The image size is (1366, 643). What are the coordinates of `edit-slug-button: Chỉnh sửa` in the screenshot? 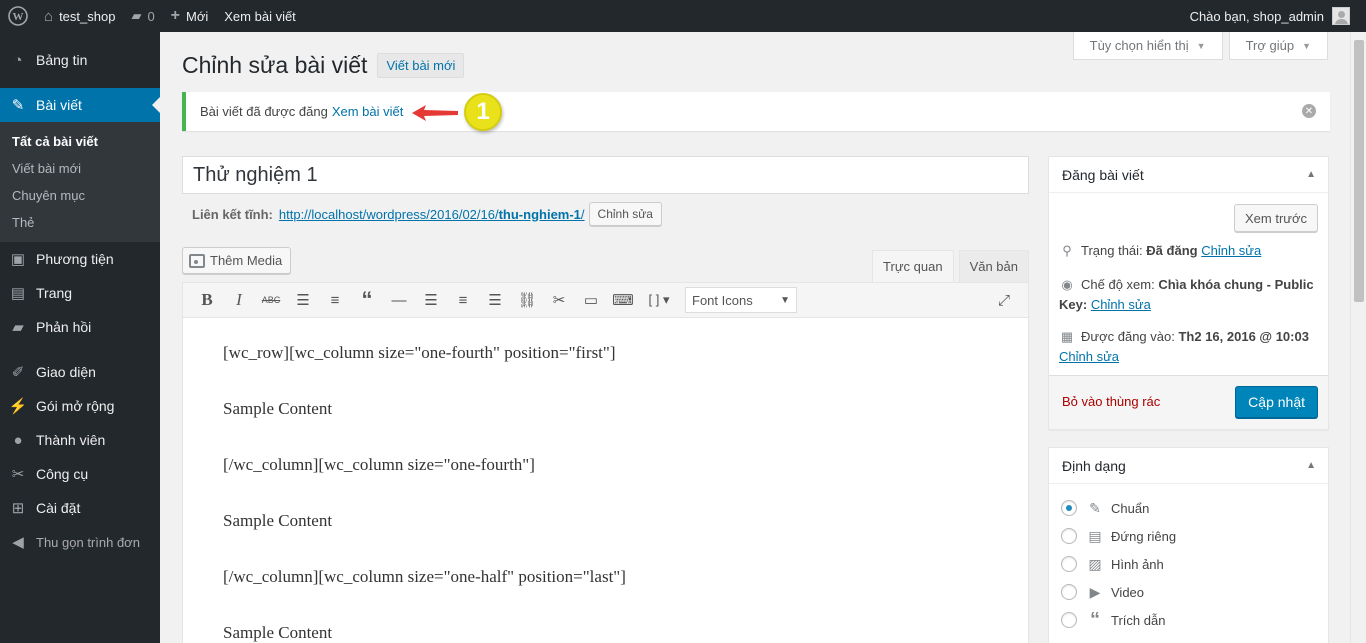 It's located at (625, 214).